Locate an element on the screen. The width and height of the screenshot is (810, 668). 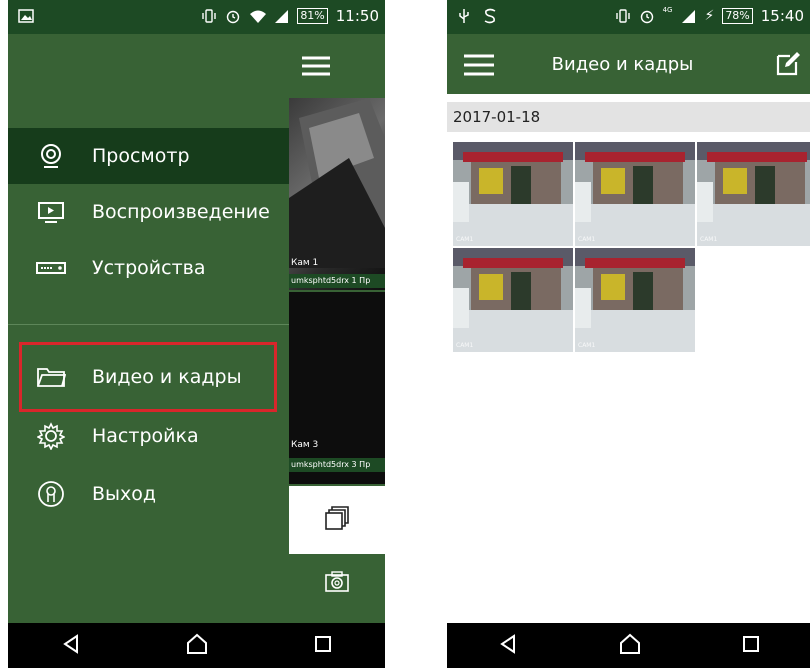
drawer-item-label: Воспроизведение is located at coordinates (181, 212).